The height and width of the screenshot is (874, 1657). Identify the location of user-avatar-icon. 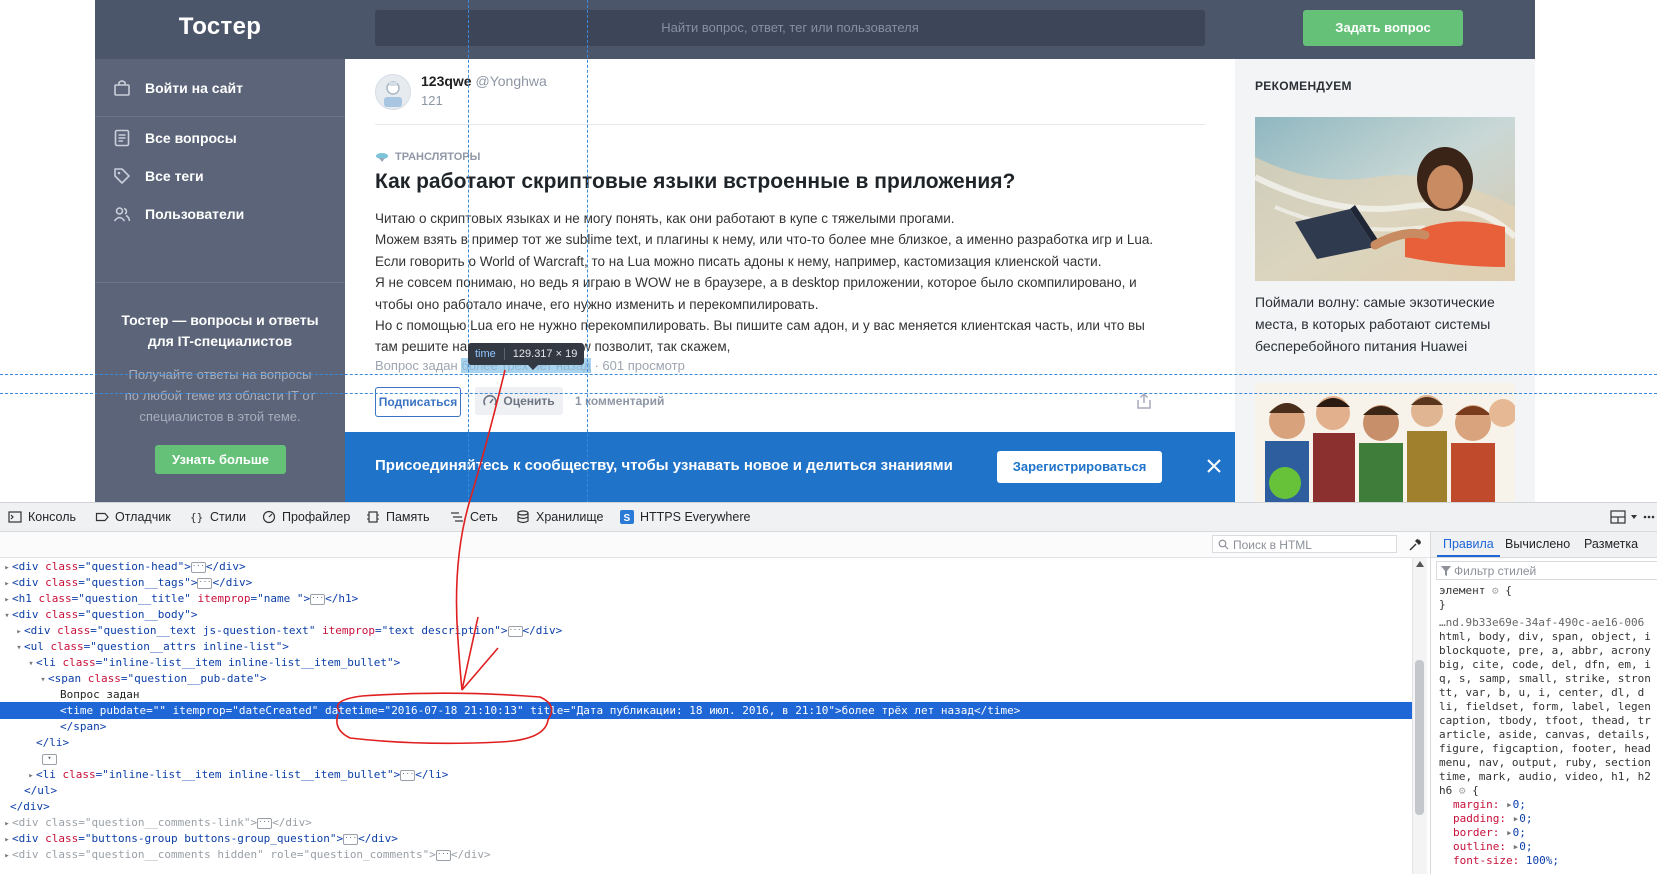
(393, 94).